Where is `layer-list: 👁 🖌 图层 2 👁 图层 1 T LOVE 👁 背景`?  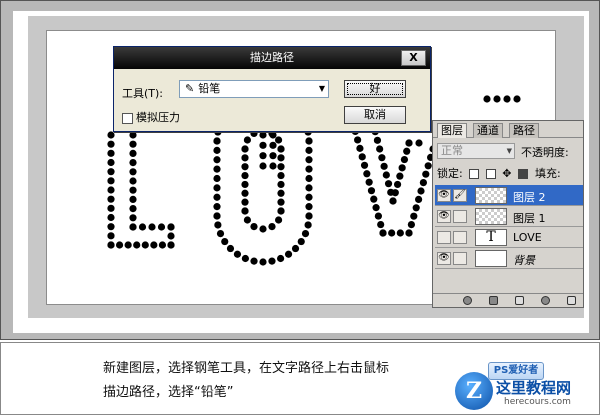
layer-list: 👁 🖌 图层 2 👁 图层 1 T LOVE 👁 背景 is located at coordinates (509, 227).